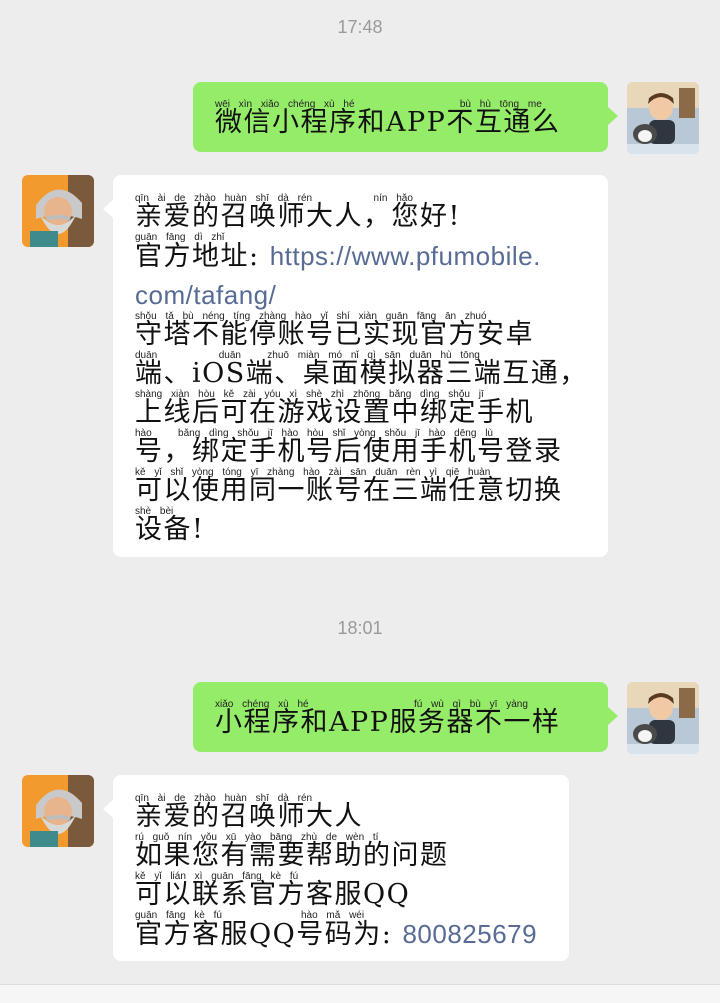 The height and width of the screenshot is (1003, 720). I want to click on message-text: 亲爱的召唤师大人，您好!, so click(298, 216).